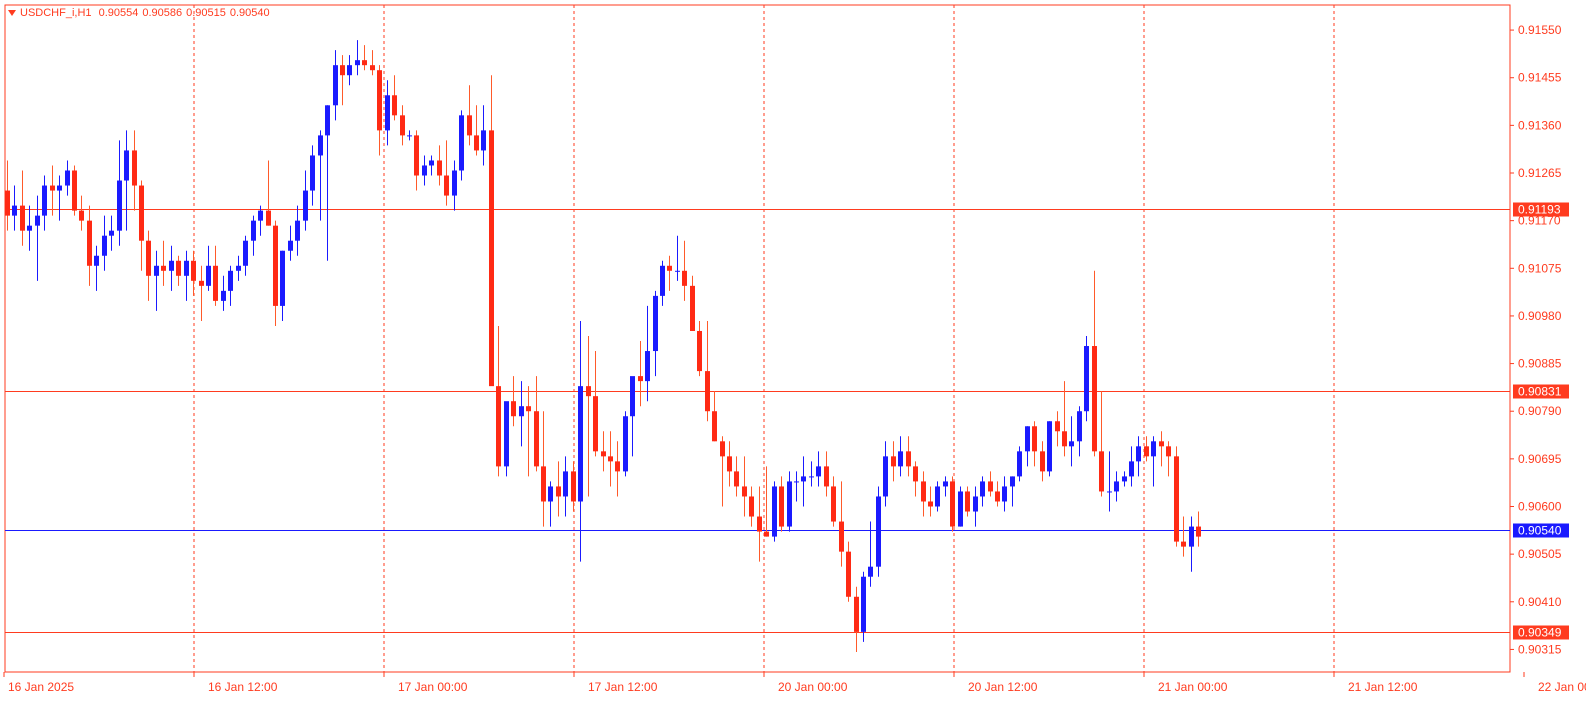 This screenshot has height=708, width=1586. I want to click on y-tick-label: 0.91360, so click(1540, 125).